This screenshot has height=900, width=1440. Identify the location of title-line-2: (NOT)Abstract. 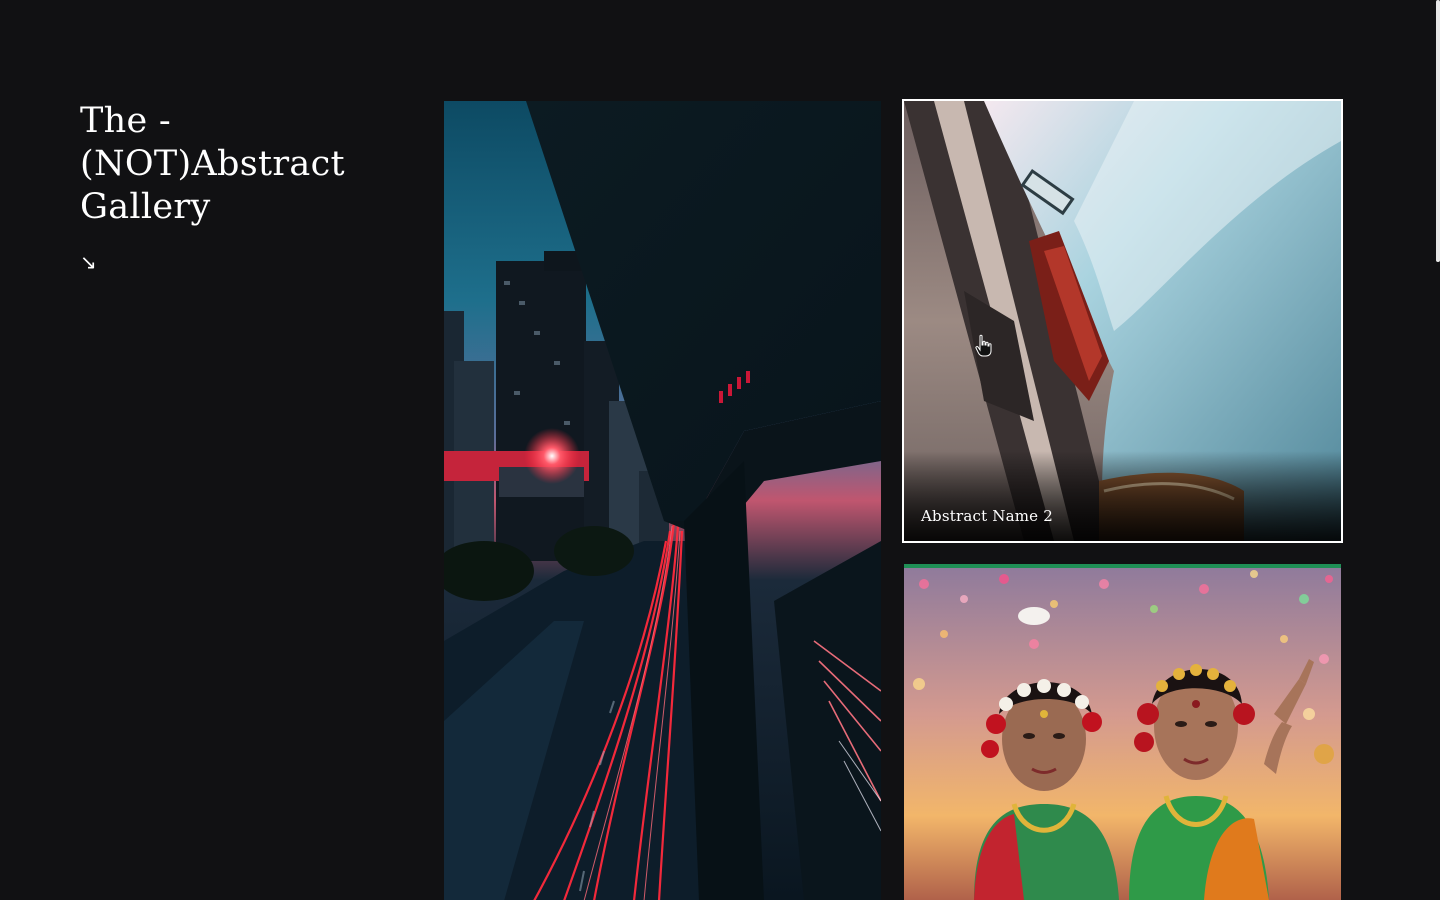
(212, 164).